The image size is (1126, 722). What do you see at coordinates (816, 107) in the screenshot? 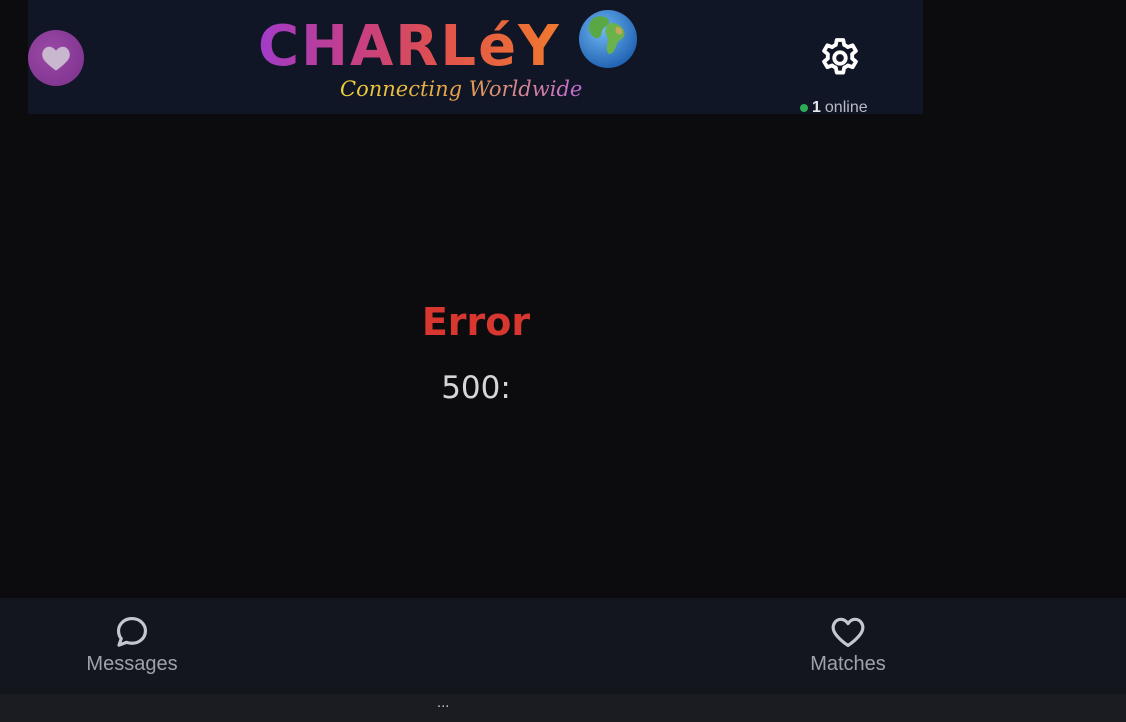
I see `online-count: 1` at bounding box center [816, 107].